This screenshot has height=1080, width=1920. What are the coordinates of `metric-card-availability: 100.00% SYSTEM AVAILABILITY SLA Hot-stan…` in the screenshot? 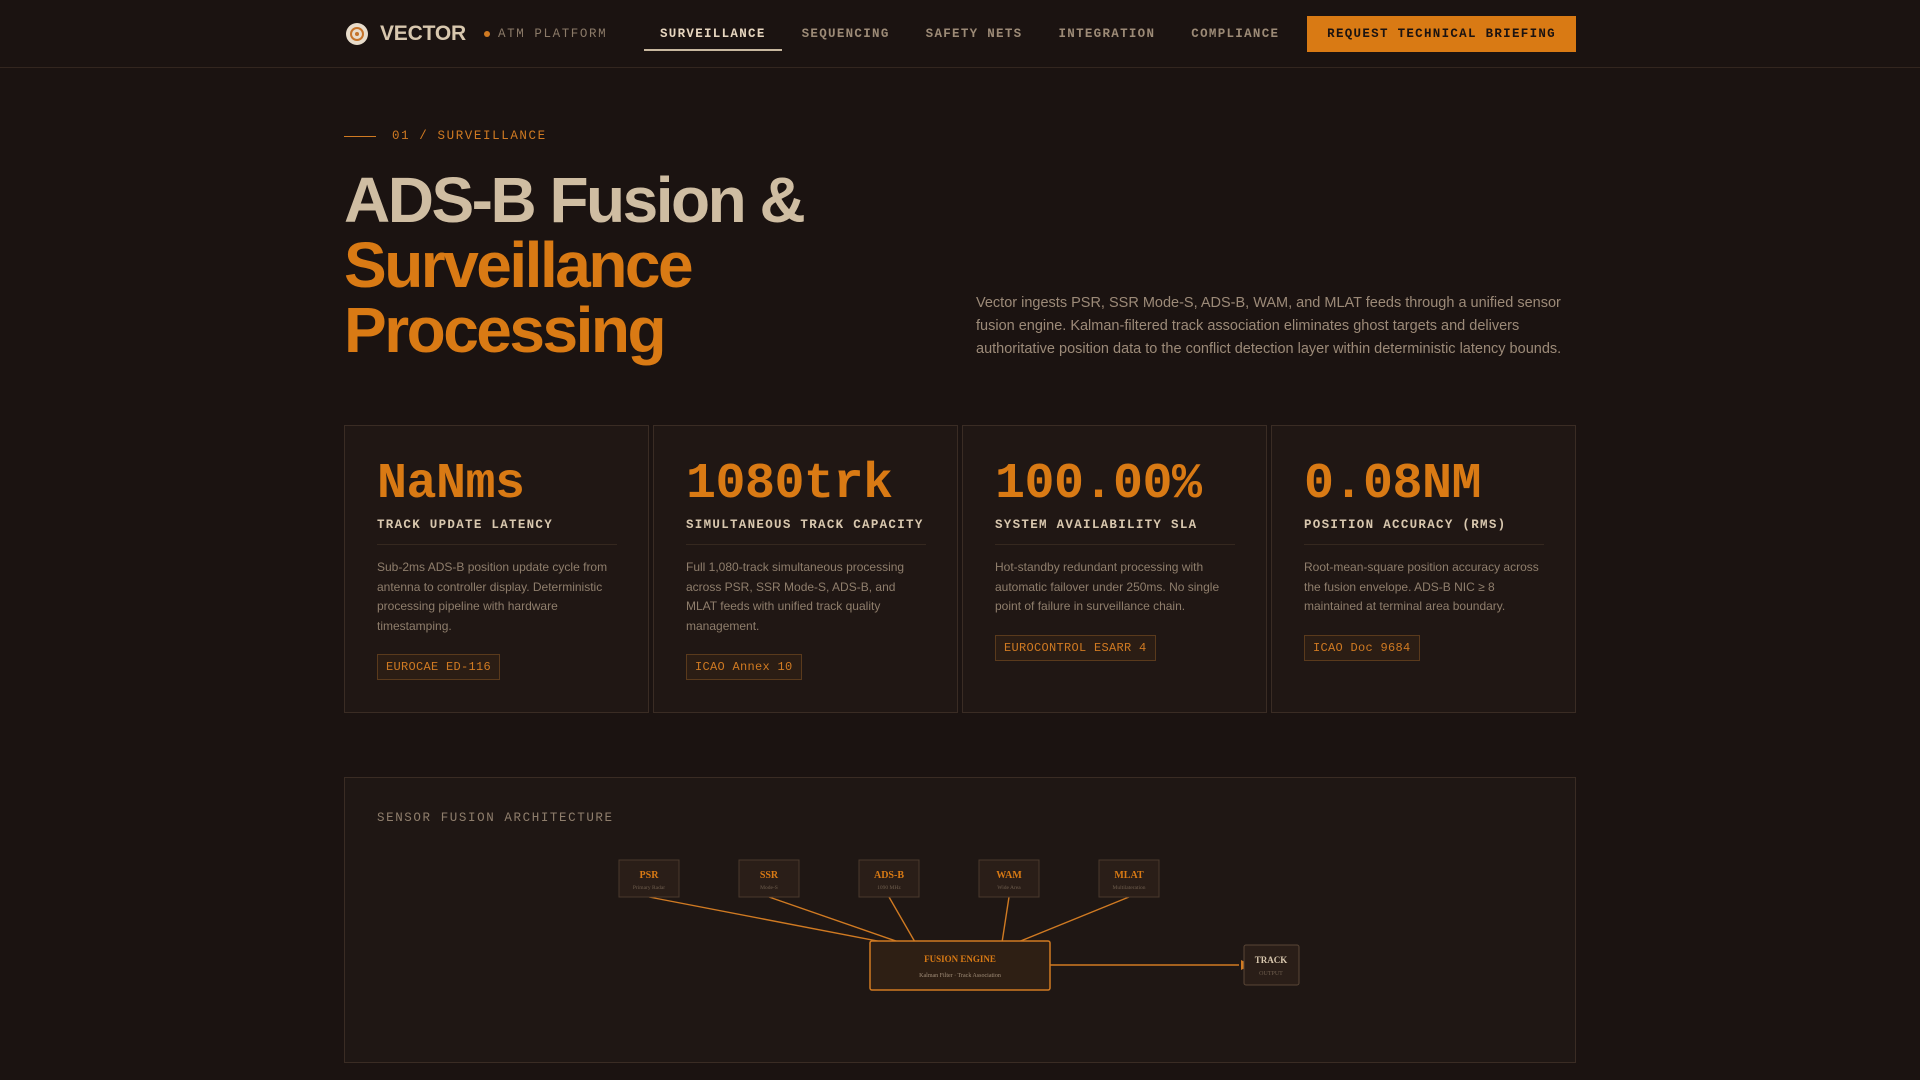 It's located at (1114, 569).